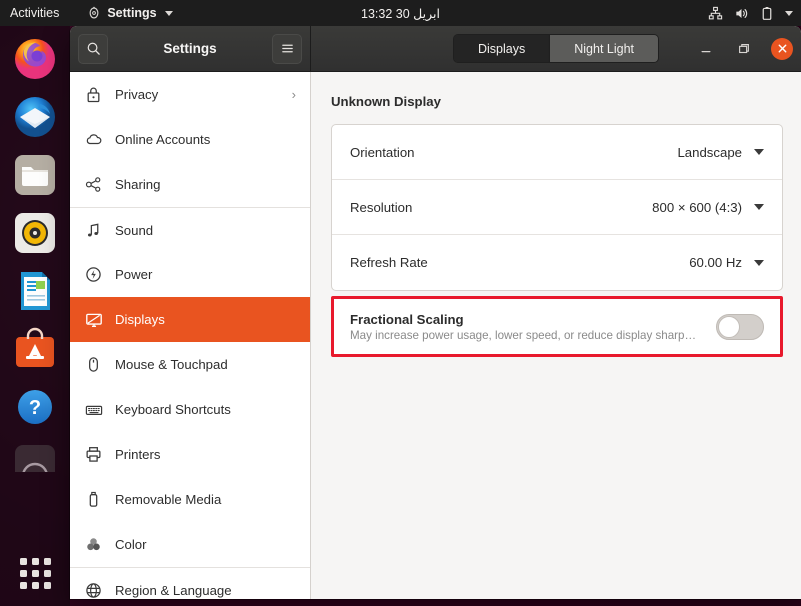 The image size is (801, 606). I want to click on sidebar-label: Region & Language, so click(173, 590).